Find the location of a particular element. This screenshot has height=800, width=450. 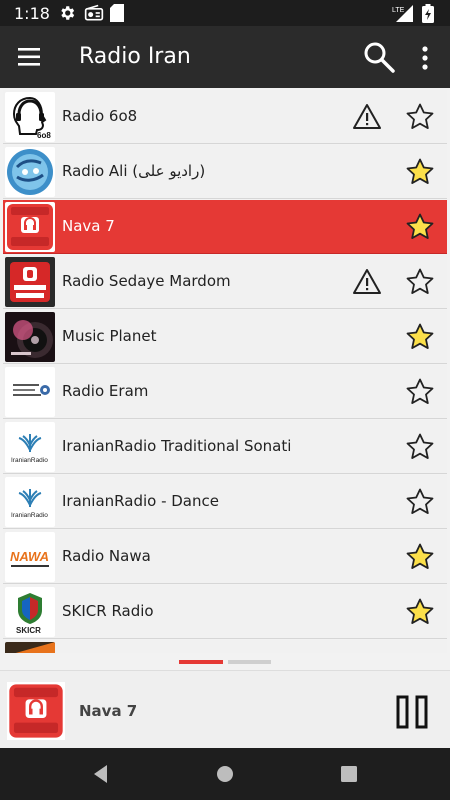

battery-charging-icon is located at coordinates (428, 13).